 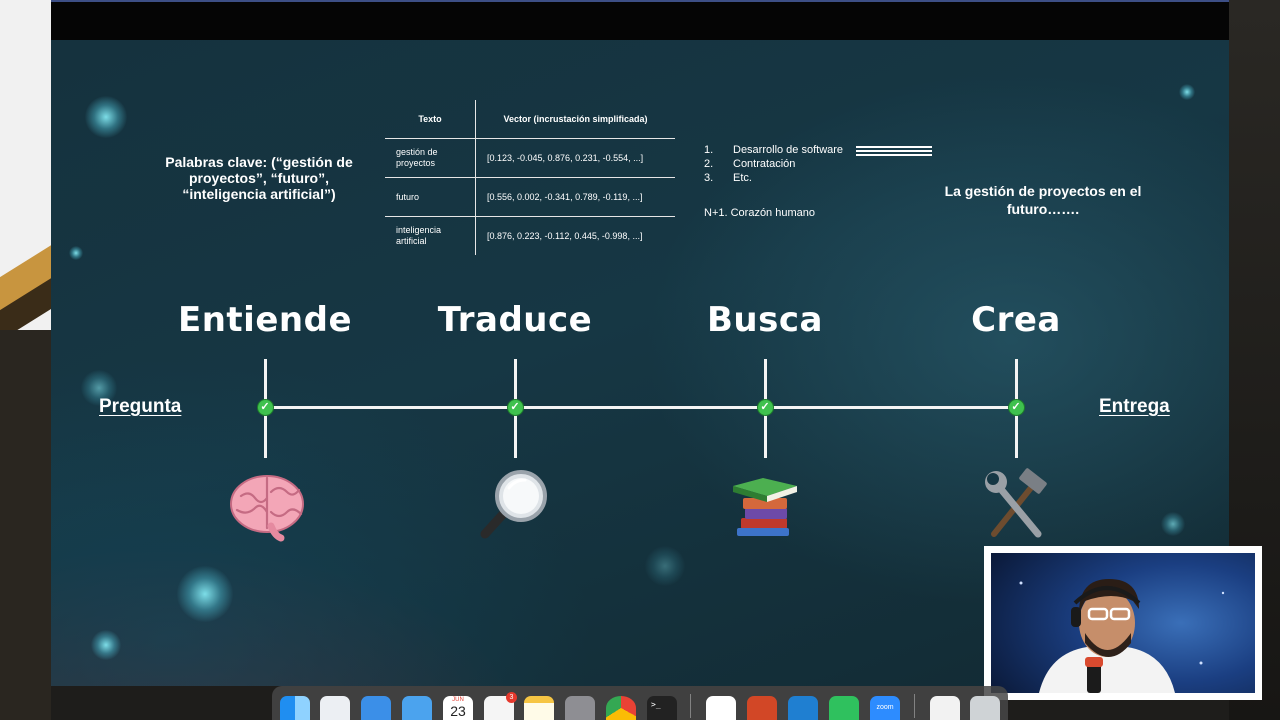 What do you see at coordinates (335, 708) in the screenshot?
I see `launchpad-icon` at bounding box center [335, 708].